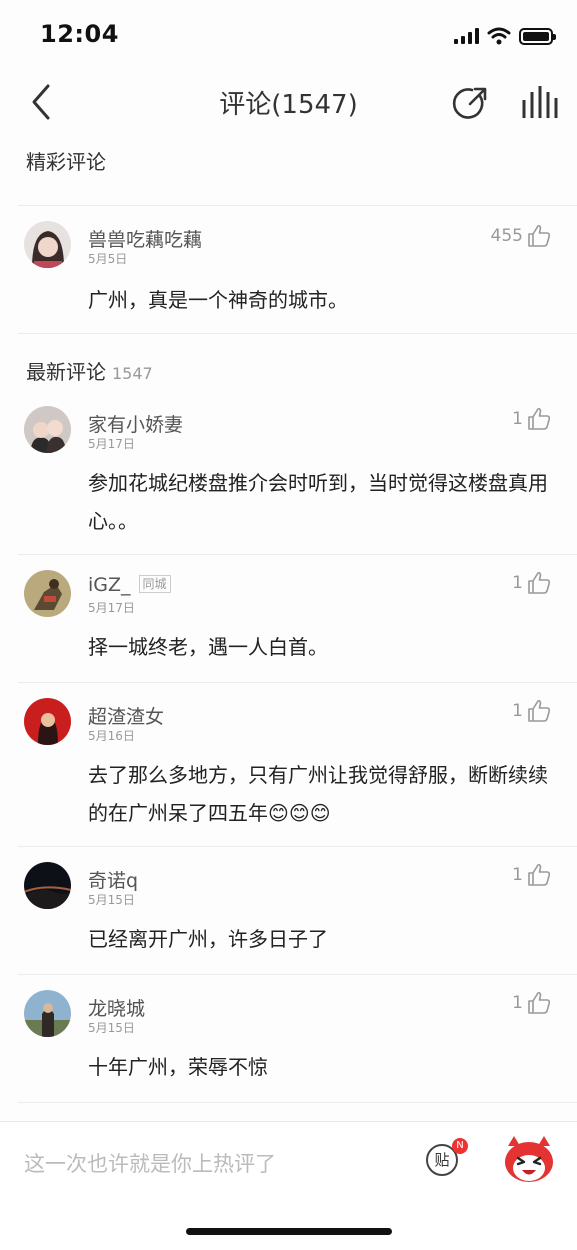  Describe the element at coordinates (470, 104) in the screenshot. I see `share-icon` at that location.